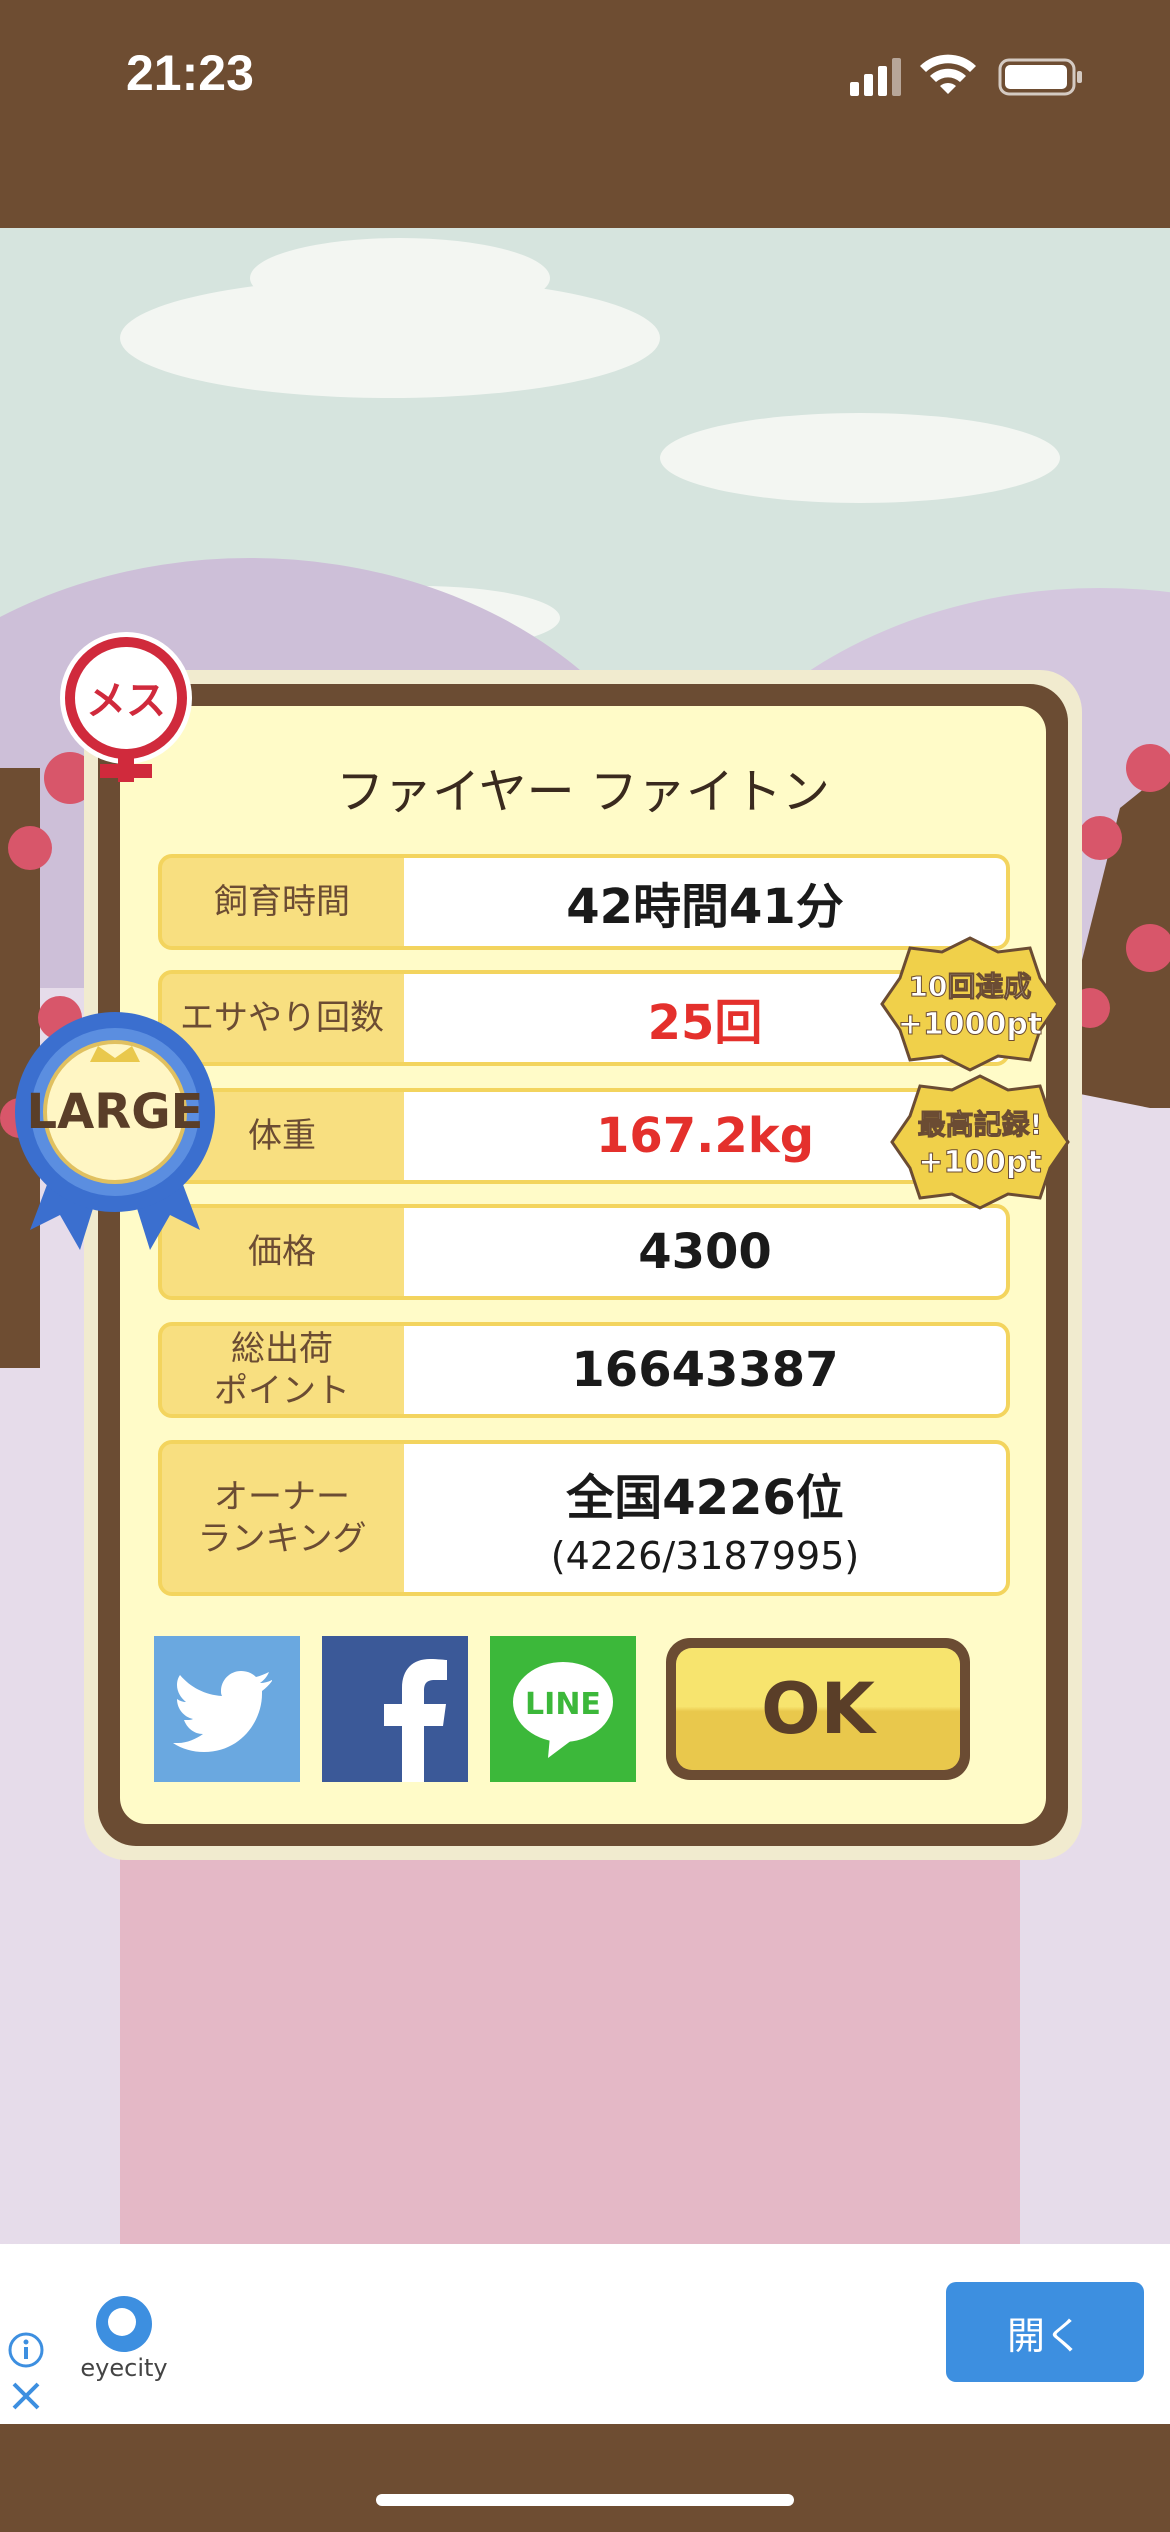 Image resolution: width=1170 pixels, height=2532 pixels. What do you see at coordinates (282, 1370) in the screenshot?
I see `stat-label: 総出荷 ポイント` at bounding box center [282, 1370].